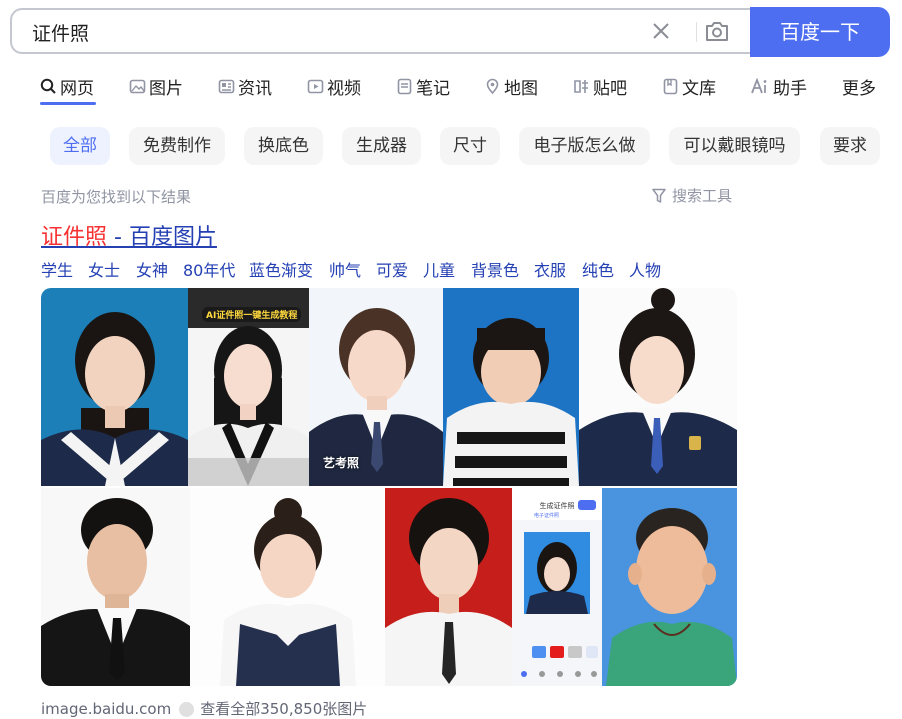  Describe the element at coordinates (557, 506) in the screenshot. I see `phone-screen-title: 生成证件照` at that location.